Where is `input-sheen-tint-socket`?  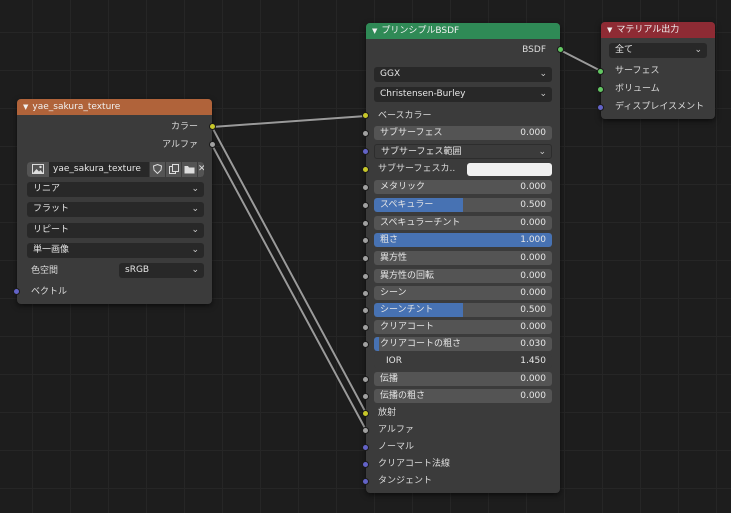
input-sheen-tint-socket is located at coordinates (365, 310).